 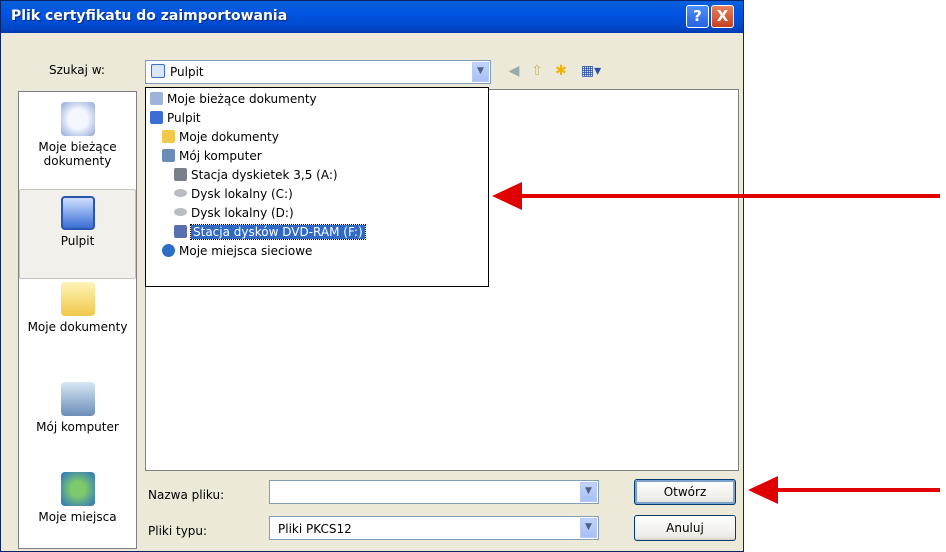 What do you see at coordinates (270, 232) in the screenshot?
I see `dropdown-item-selected: Stacja dysków DVD-RAM (F:)` at bounding box center [270, 232].